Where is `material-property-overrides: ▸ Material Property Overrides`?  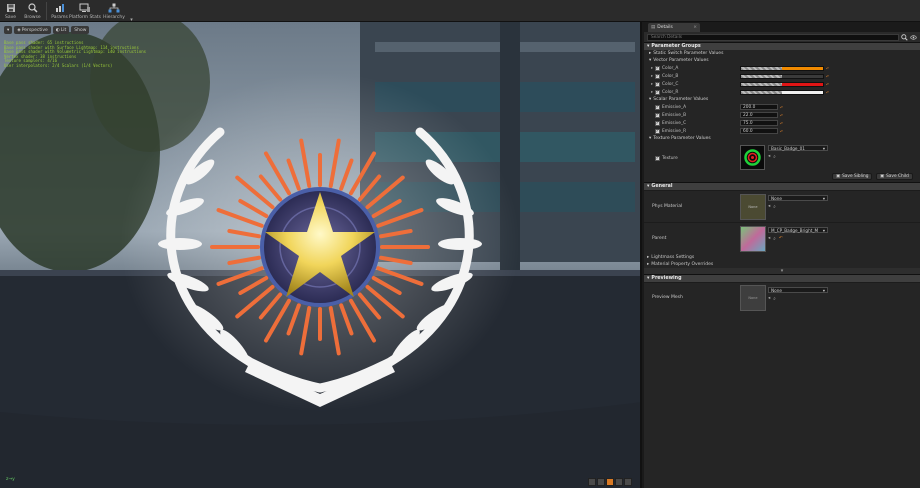 material-property-overrides: ▸ Material Property Overrides is located at coordinates (782, 264).